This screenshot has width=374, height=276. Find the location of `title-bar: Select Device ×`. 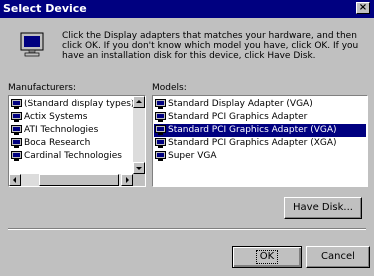

title-bar: Select Device × is located at coordinates (187, 9).